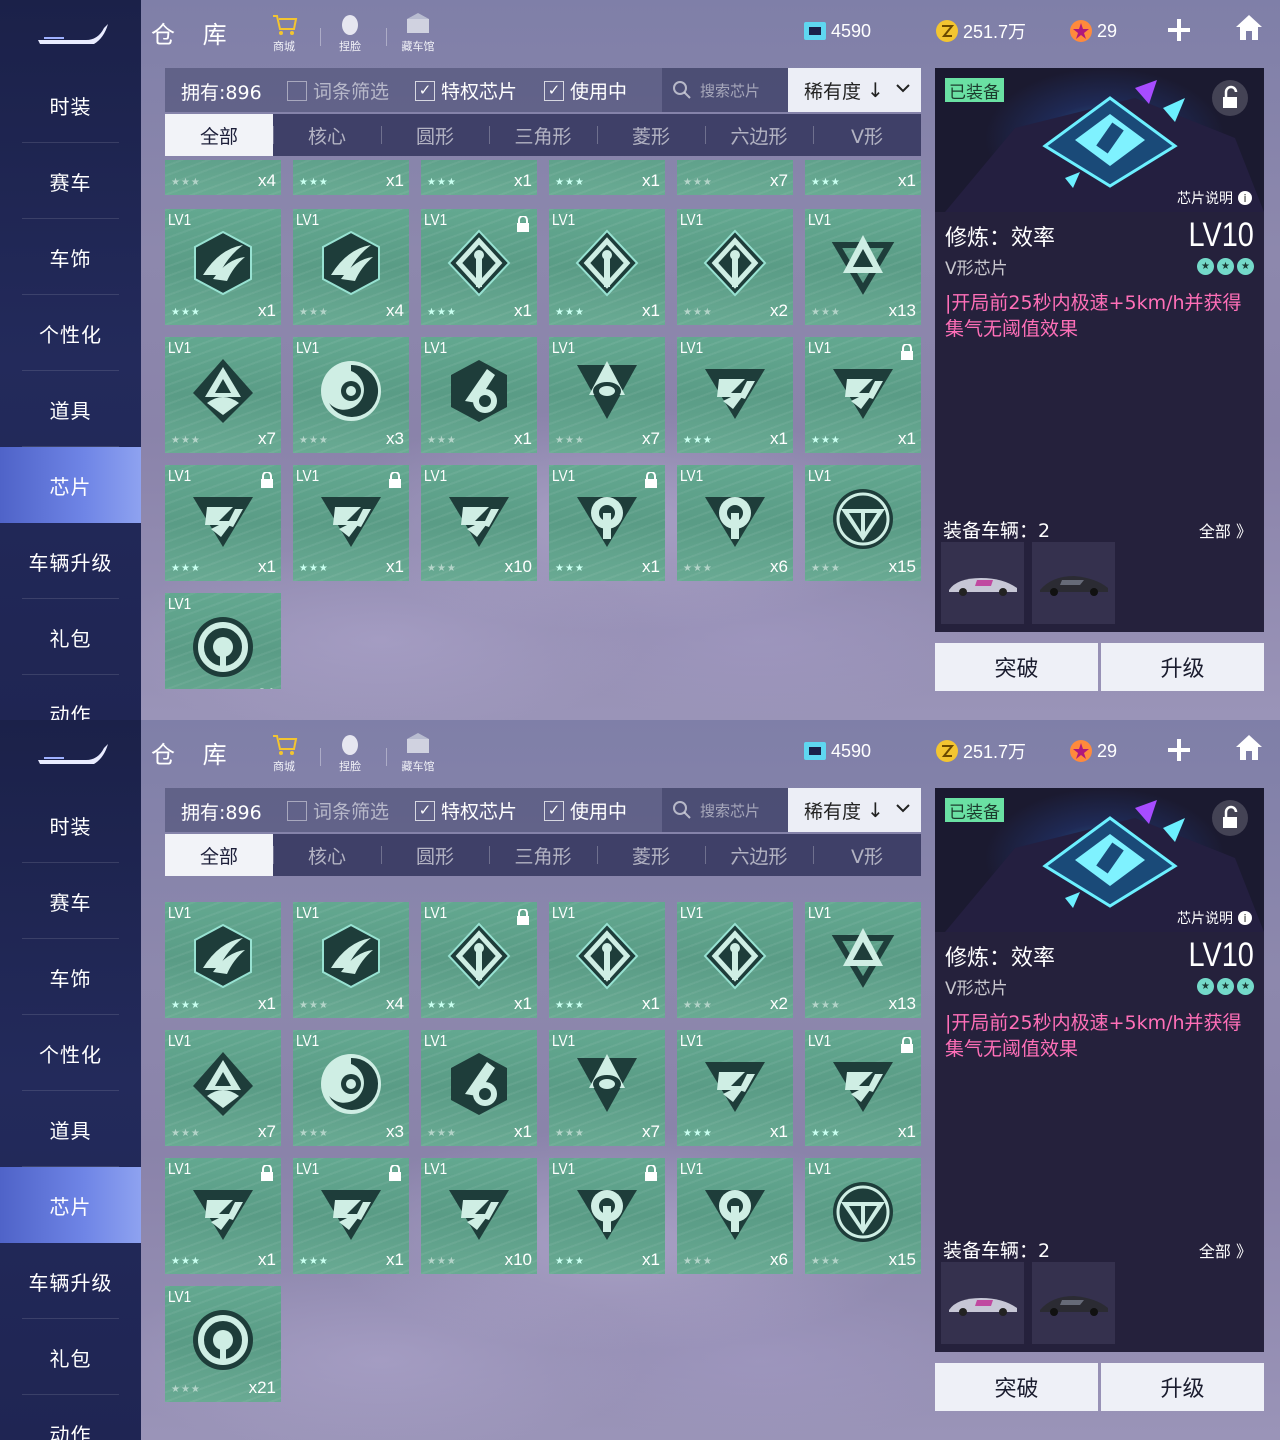 The width and height of the screenshot is (1280, 1440). I want to click on search-input: 搜索芯片, so click(725, 90).